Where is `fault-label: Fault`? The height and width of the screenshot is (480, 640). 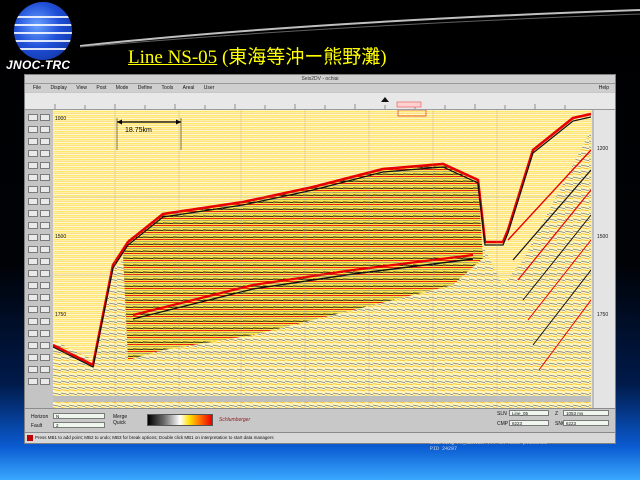
fault-label: Fault is located at coordinates (37, 426).